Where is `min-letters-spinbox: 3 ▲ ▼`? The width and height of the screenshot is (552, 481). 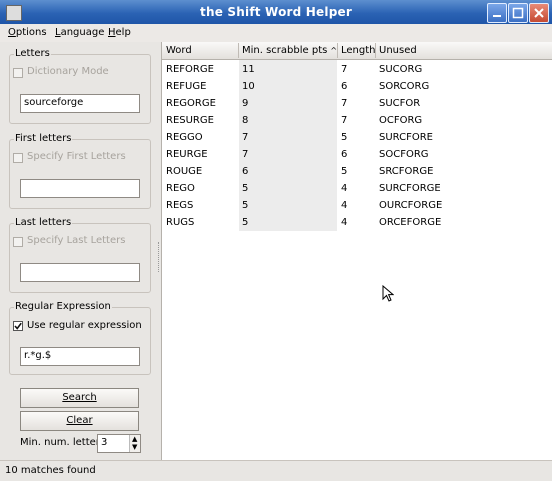
min-letters-spinbox: 3 ▲ ▼ is located at coordinates (119, 443).